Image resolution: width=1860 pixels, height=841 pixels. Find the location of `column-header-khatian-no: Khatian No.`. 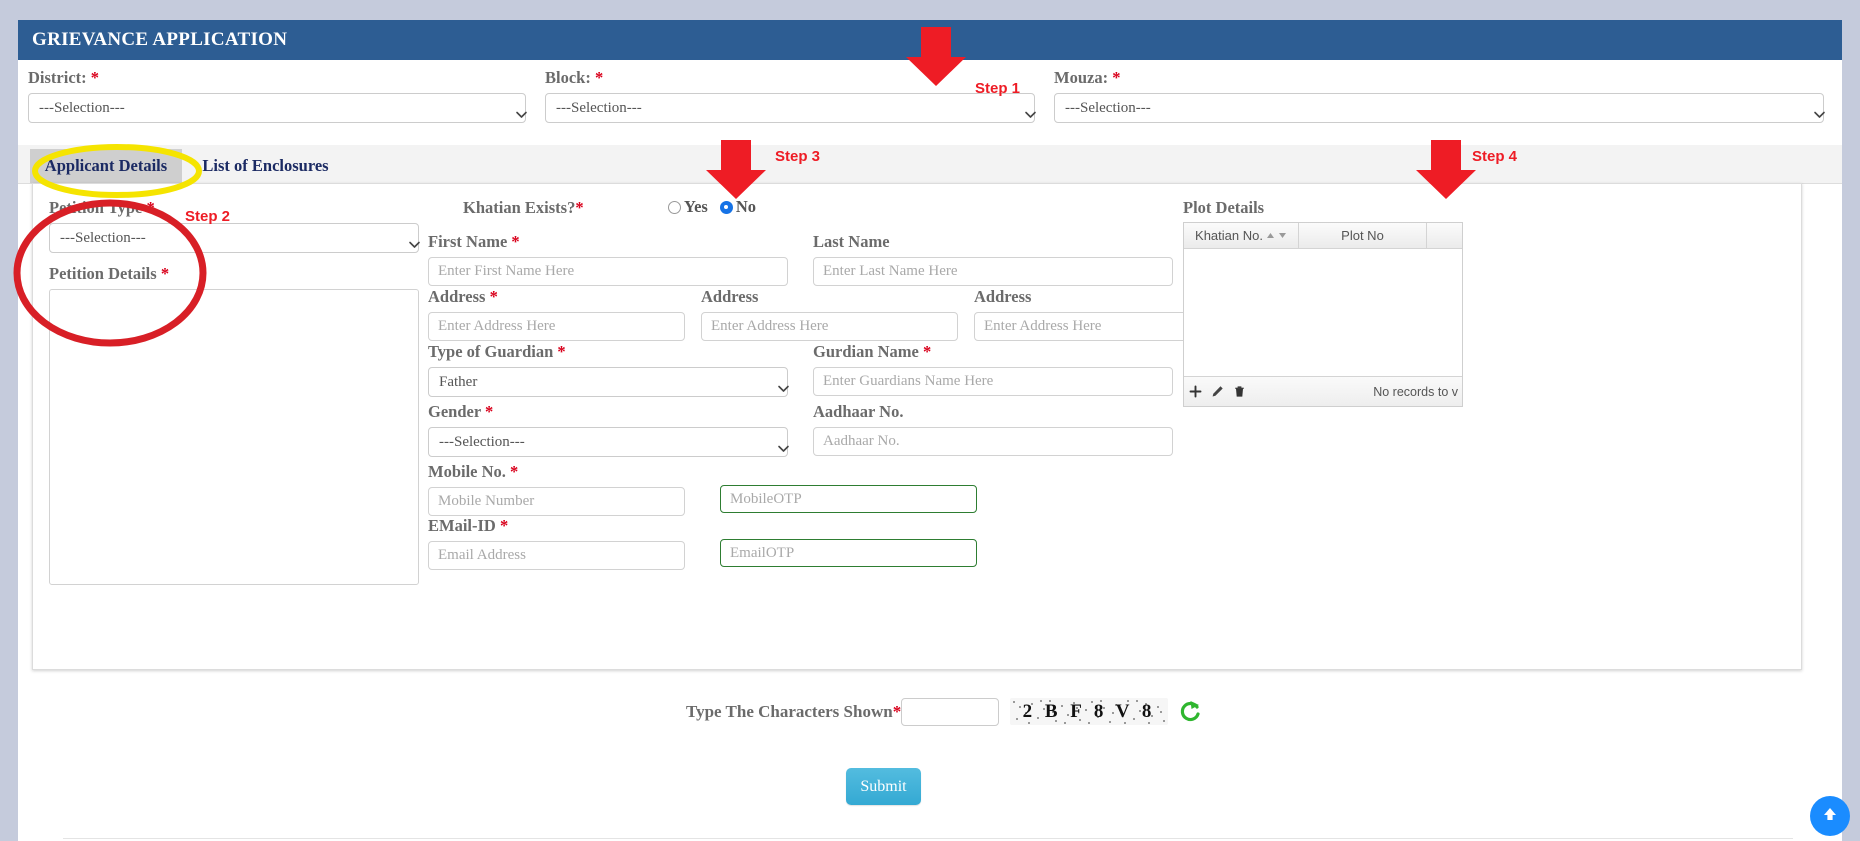

column-header-khatian-no: Khatian No. is located at coordinates (1241, 235).